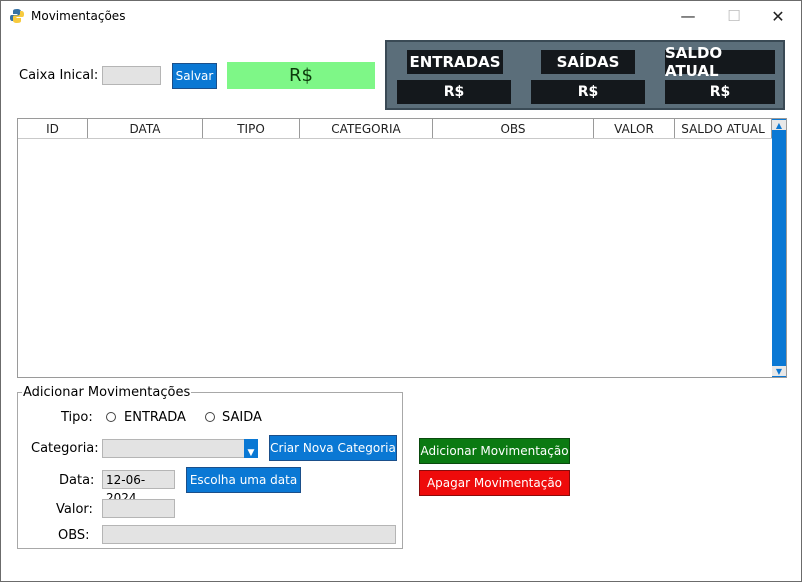  What do you see at coordinates (588, 62) in the screenshot?
I see `saidas-header: SAÍDAS` at bounding box center [588, 62].